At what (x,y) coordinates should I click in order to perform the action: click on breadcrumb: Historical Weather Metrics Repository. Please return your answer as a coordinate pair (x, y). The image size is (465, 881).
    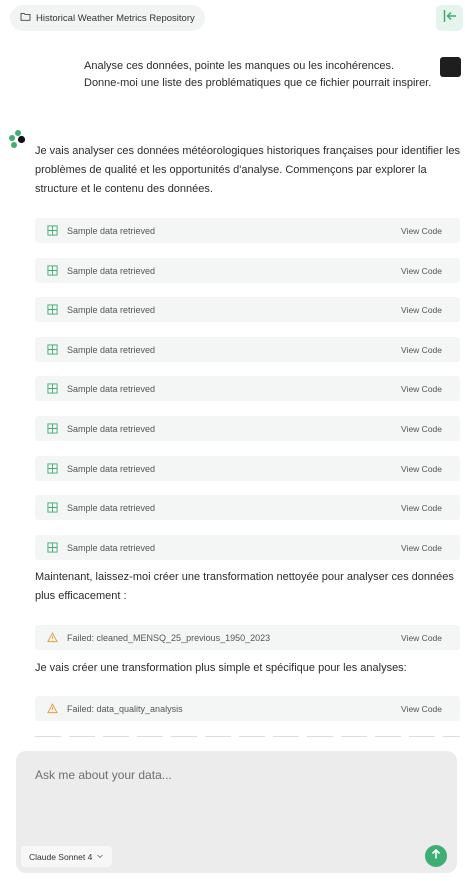
    Looking at the image, I should click on (107, 18).